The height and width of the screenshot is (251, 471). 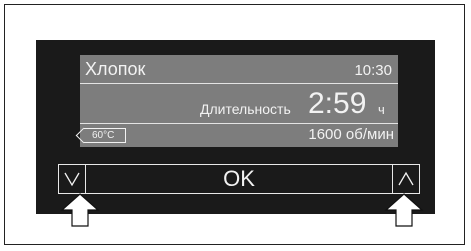 What do you see at coordinates (337, 103) in the screenshot?
I see `duration-value: 2:59` at bounding box center [337, 103].